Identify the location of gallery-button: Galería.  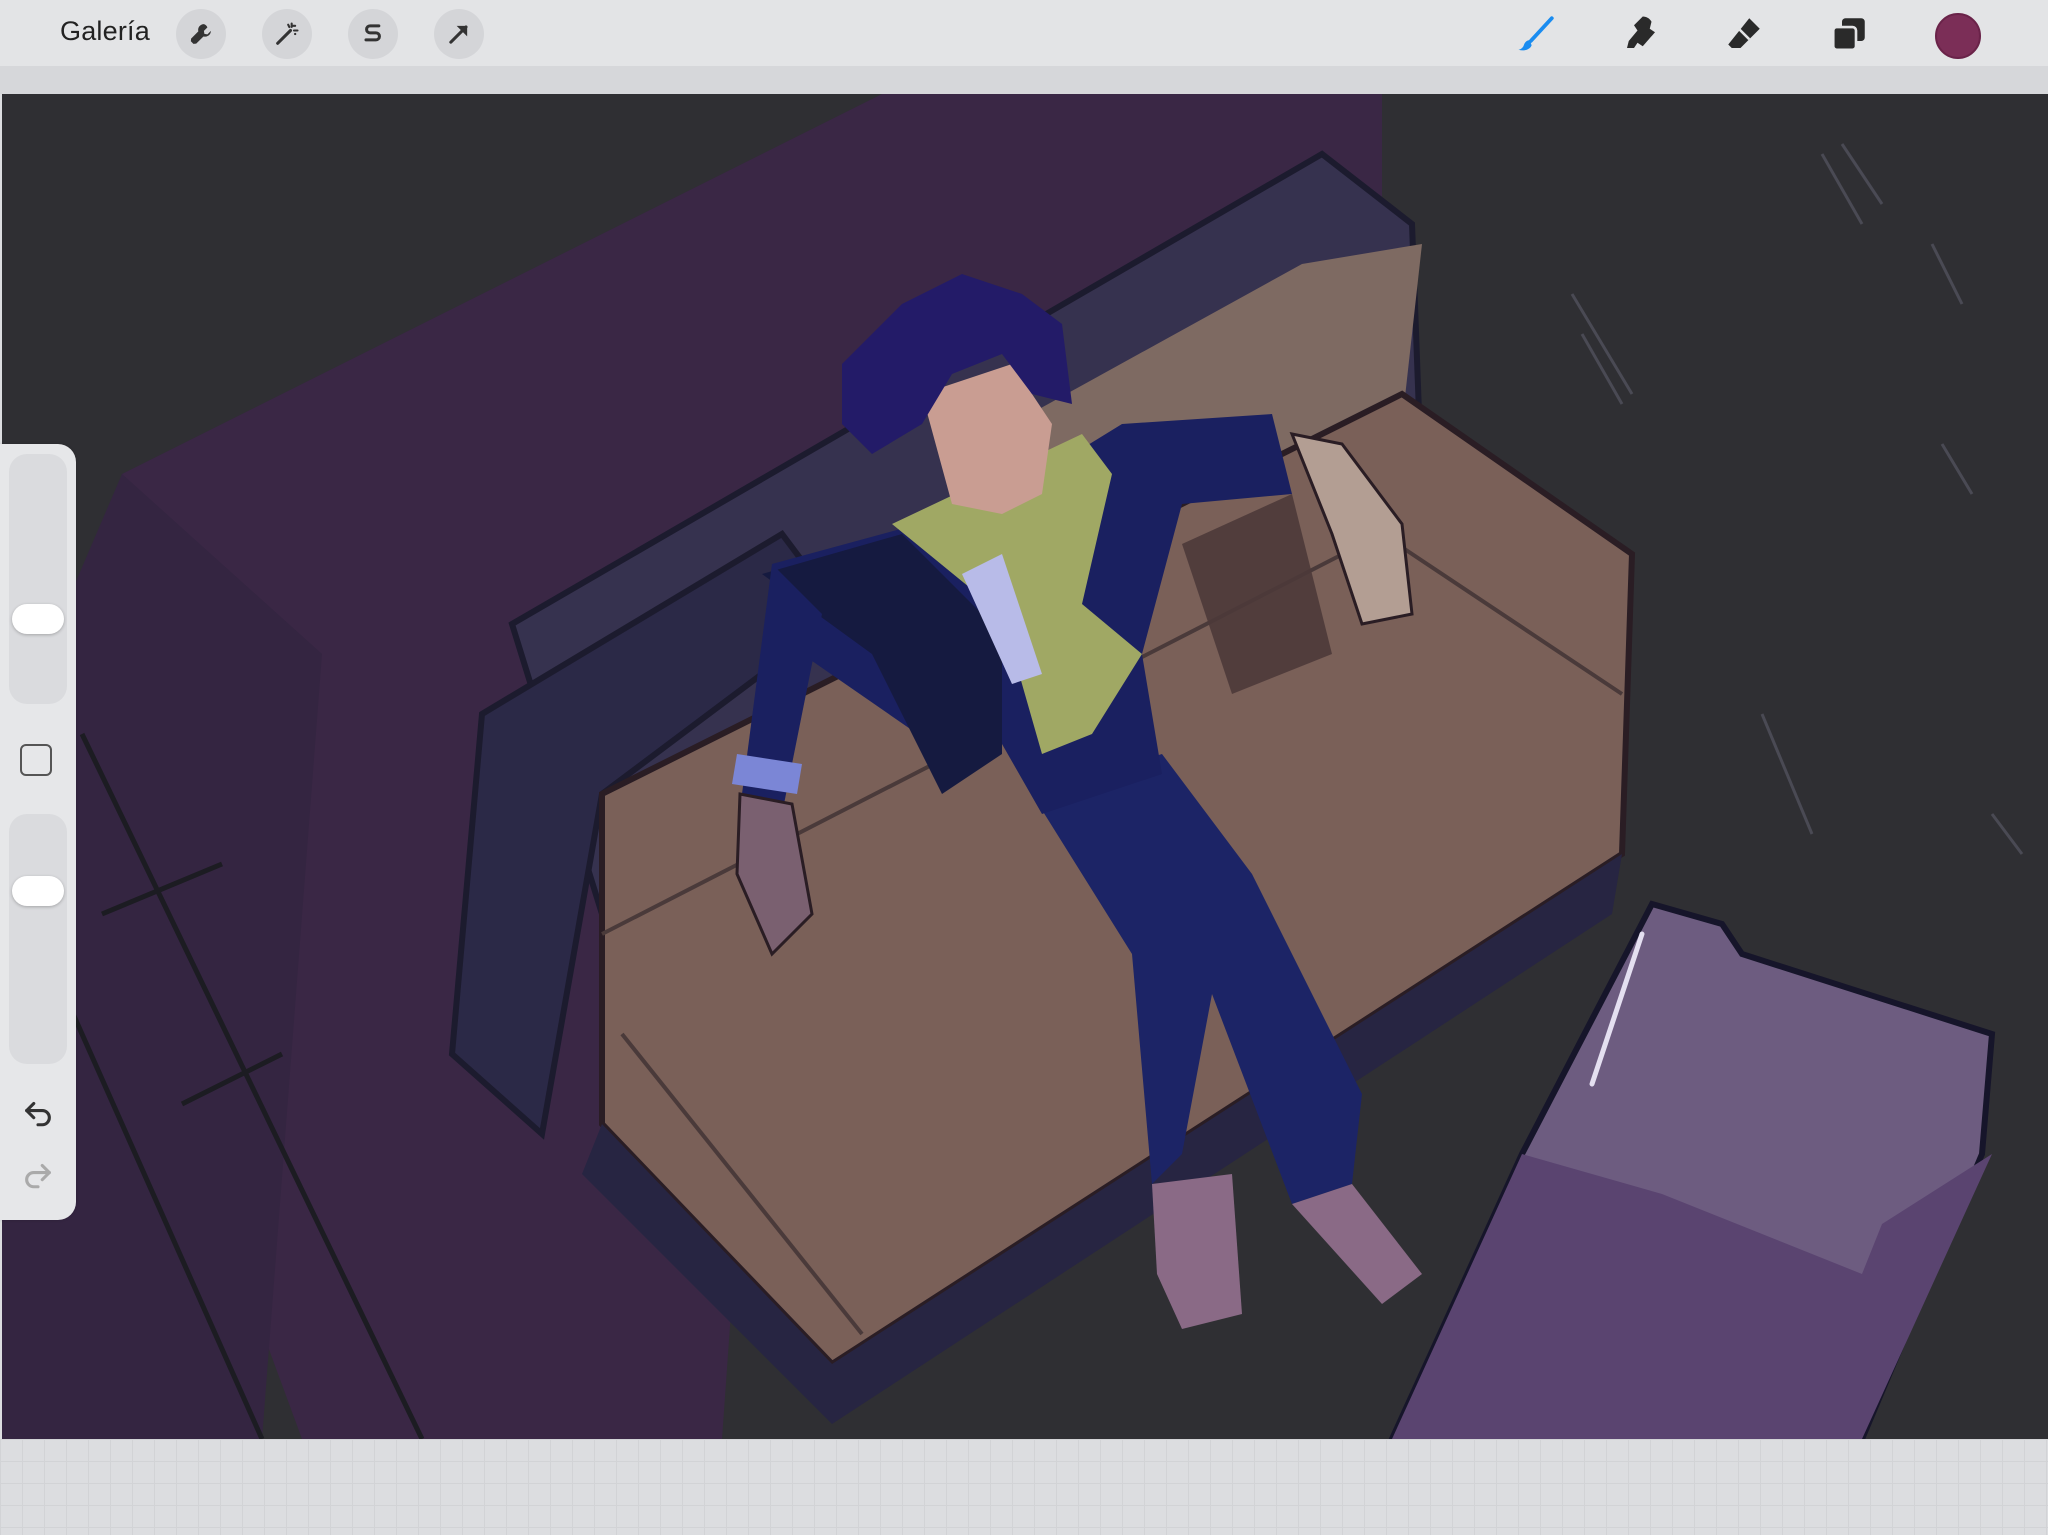
(105, 31).